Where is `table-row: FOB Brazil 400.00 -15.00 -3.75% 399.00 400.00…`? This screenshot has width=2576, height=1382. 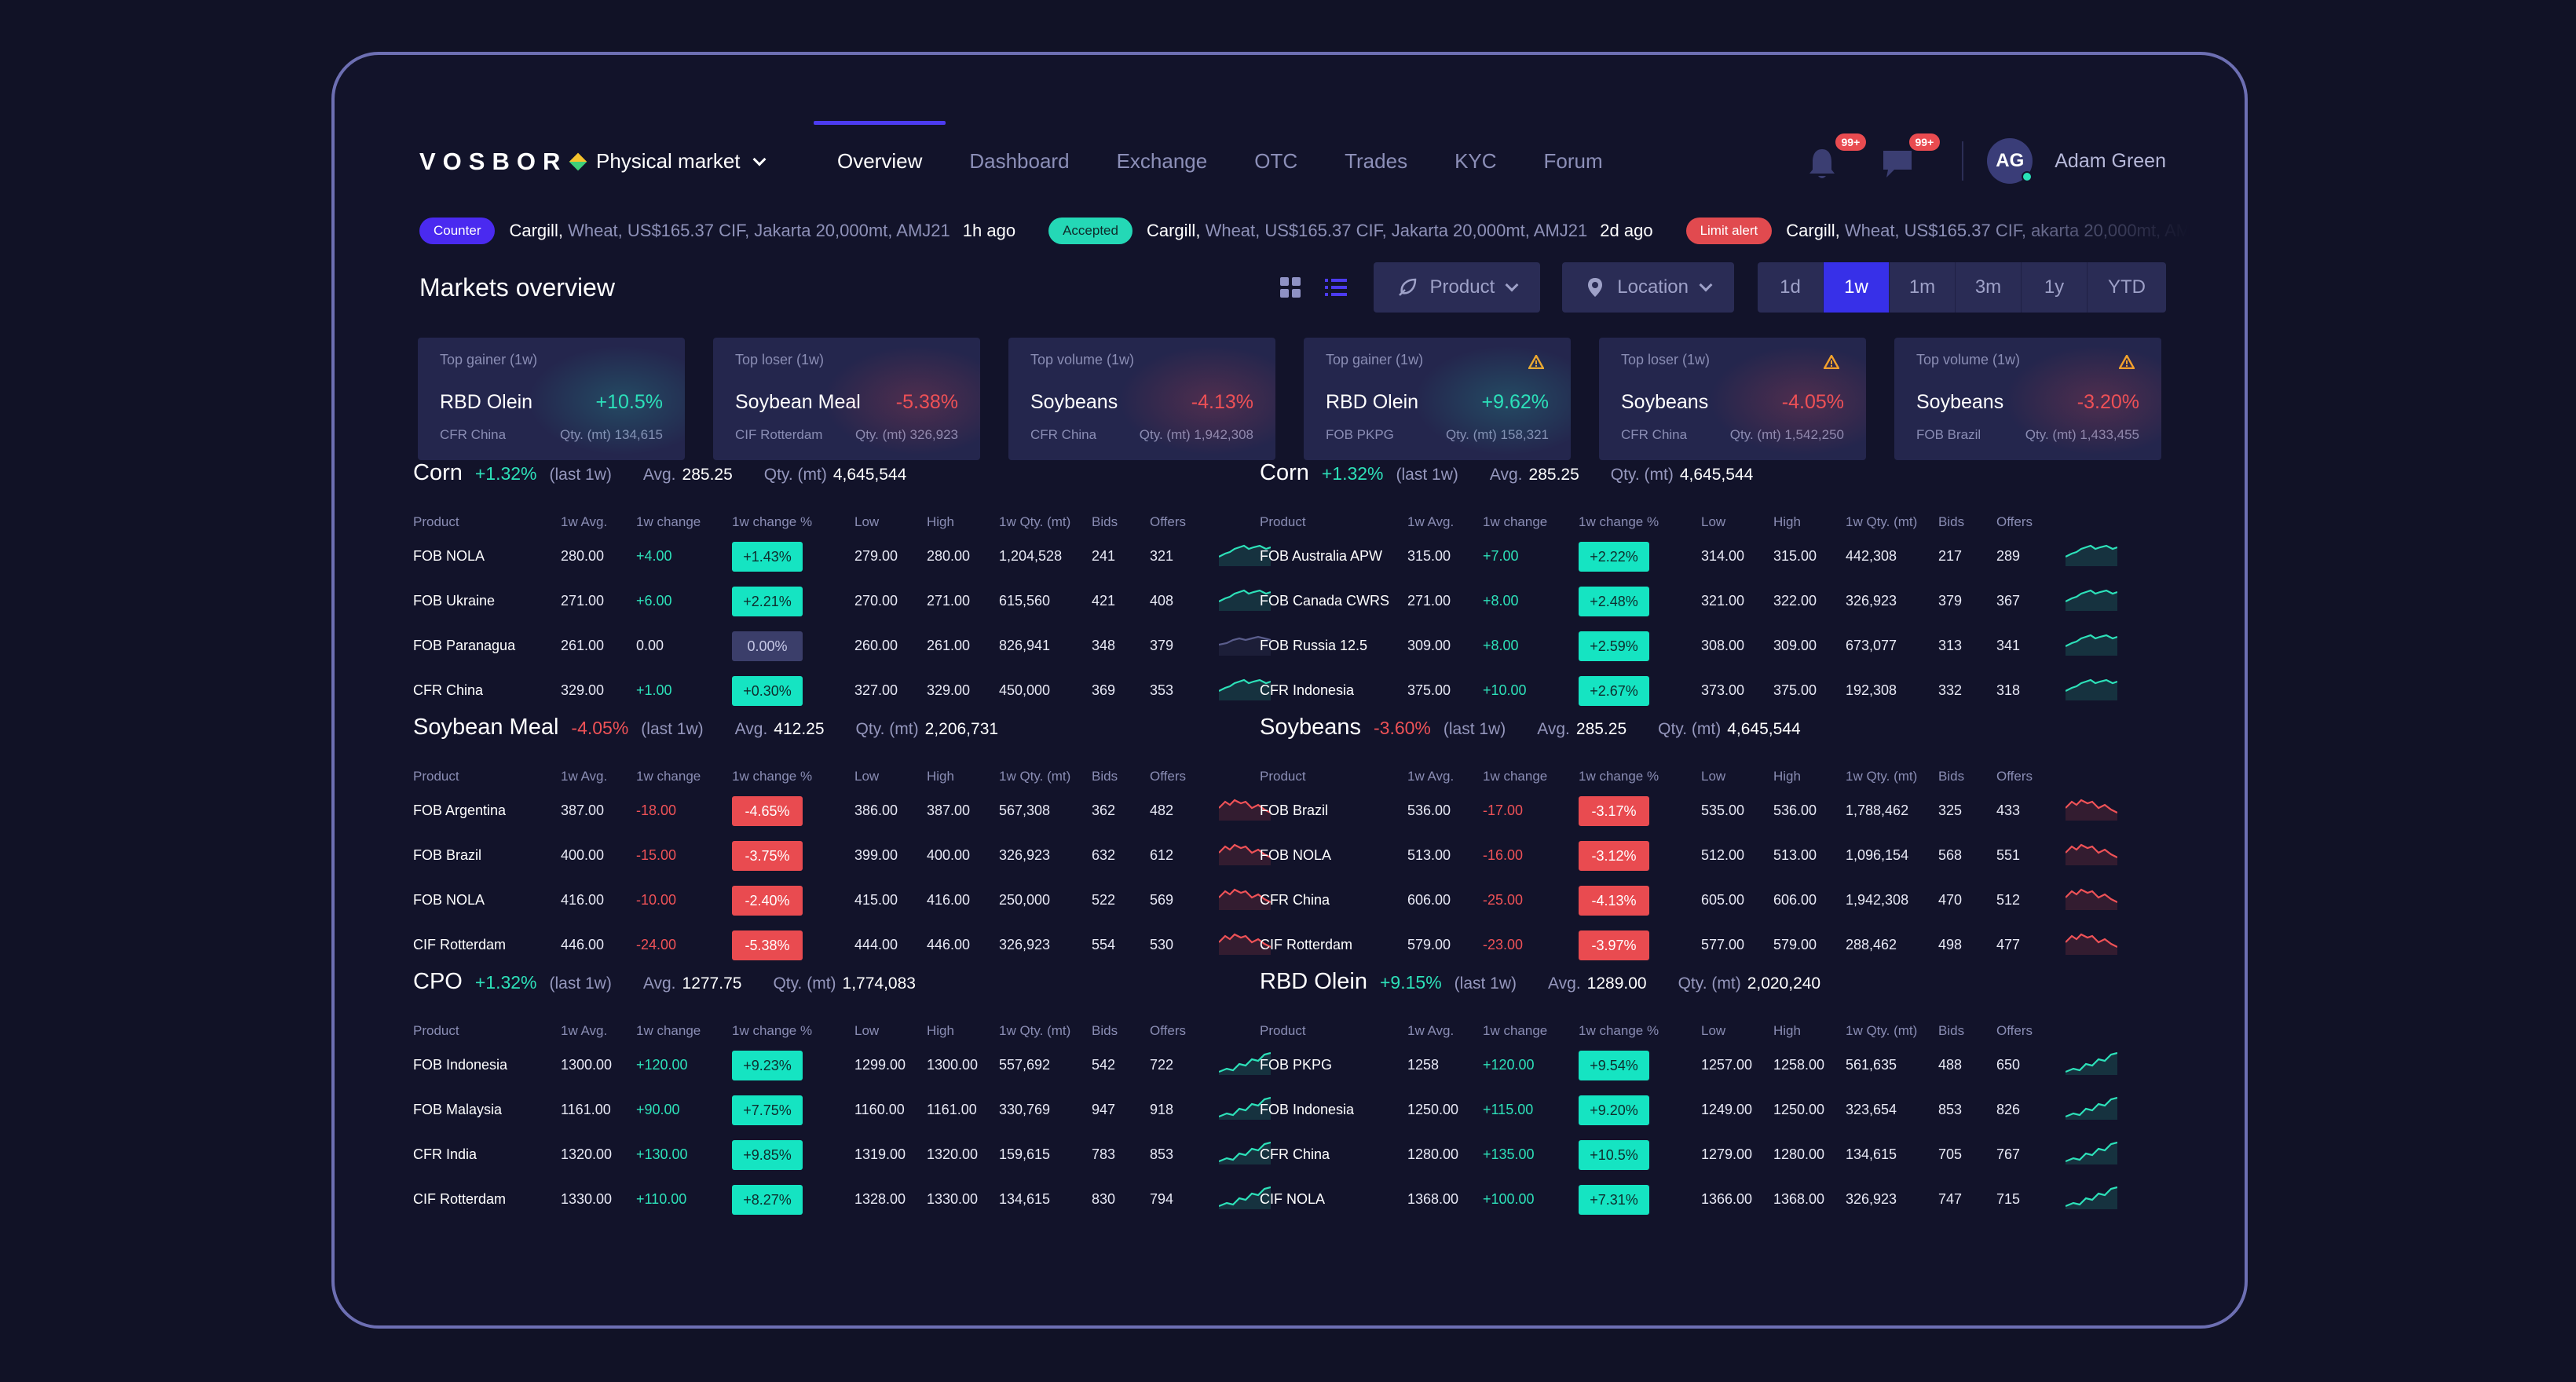 table-row: FOB Brazil 400.00 -15.00 -3.75% 399.00 400.00… is located at coordinates (845, 855).